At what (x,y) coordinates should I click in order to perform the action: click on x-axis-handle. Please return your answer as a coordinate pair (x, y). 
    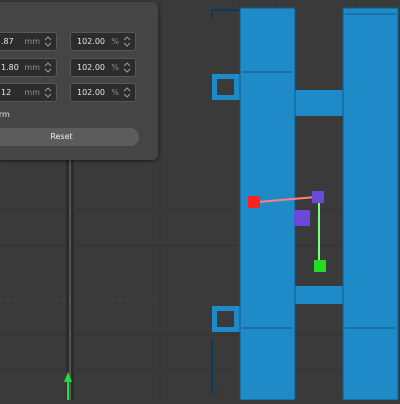
    Looking at the image, I should click on (254, 202).